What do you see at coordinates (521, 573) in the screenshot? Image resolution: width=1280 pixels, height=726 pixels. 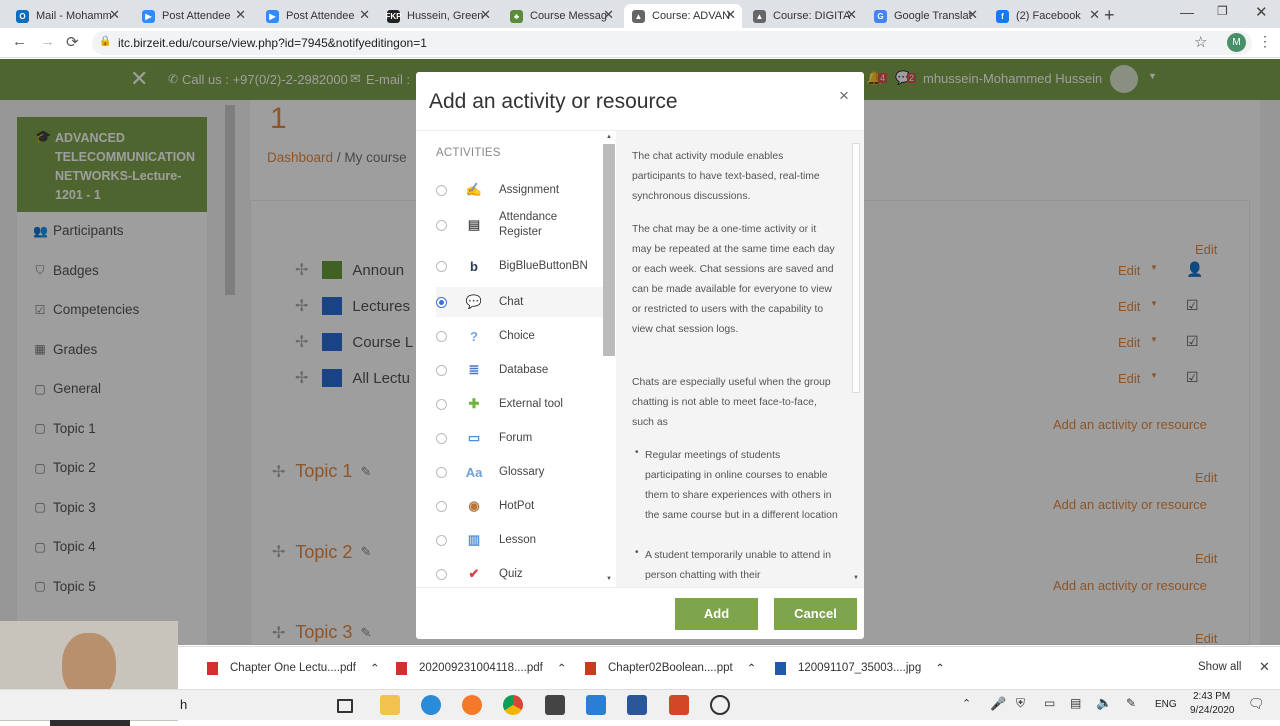 I see `activity-option-quiz: ✔ Quiz` at bounding box center [521, 573].